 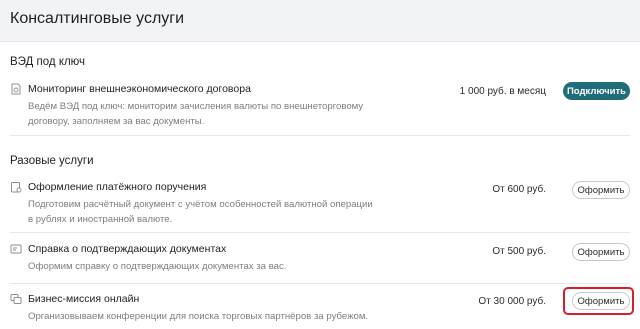 What do you see at coordinates (84, 299) in the screenshot?
I see `service-title: Бизнес-миссия онлайн` at bounding box center [84, 299].